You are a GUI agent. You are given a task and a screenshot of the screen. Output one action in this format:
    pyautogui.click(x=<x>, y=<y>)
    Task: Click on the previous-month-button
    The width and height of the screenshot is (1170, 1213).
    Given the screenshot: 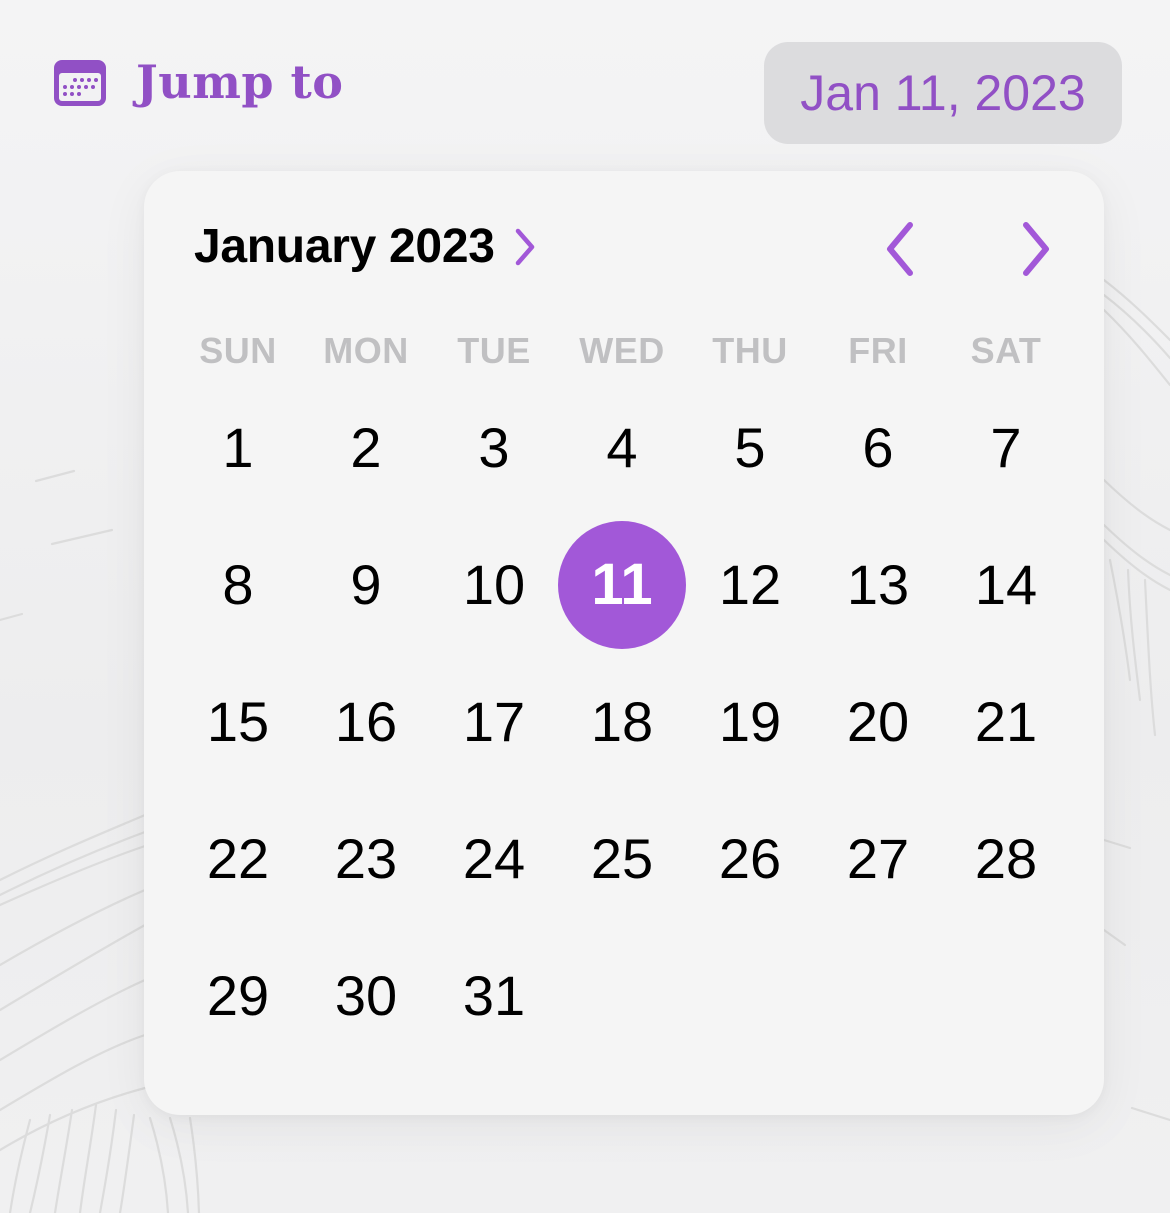 What is the action you would take?
    pyautogui.click(x=900, y=249)
    